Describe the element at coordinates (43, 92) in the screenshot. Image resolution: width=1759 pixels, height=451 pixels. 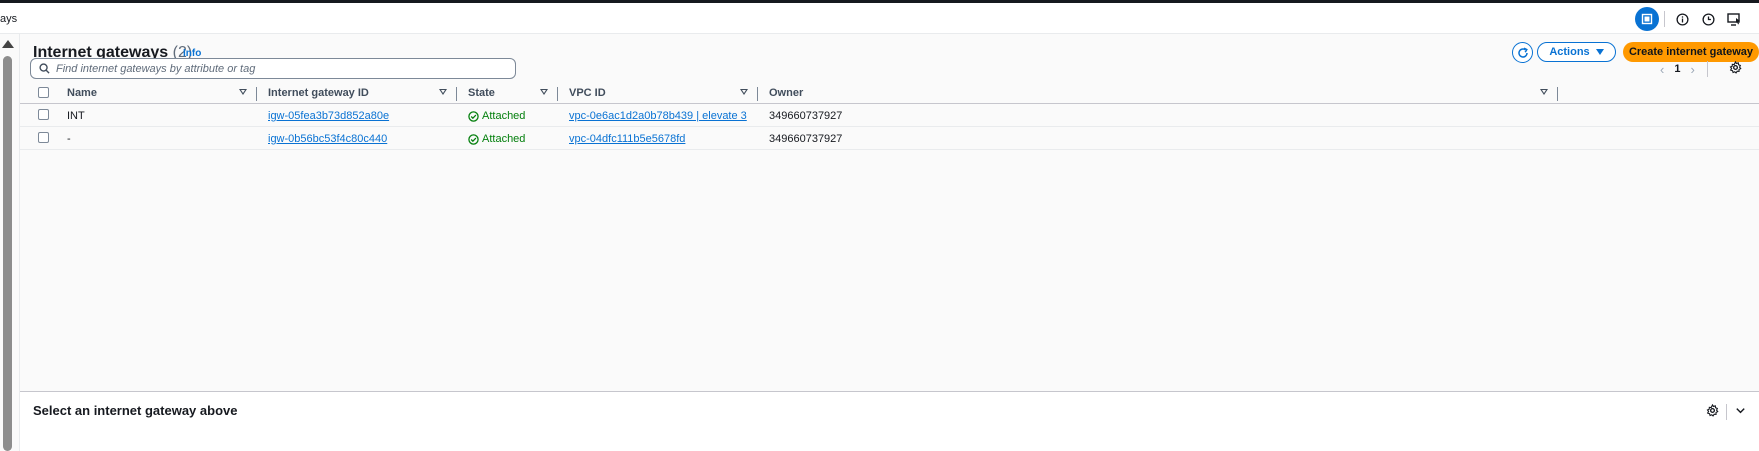
I see `select-all-checkbox` at that location.